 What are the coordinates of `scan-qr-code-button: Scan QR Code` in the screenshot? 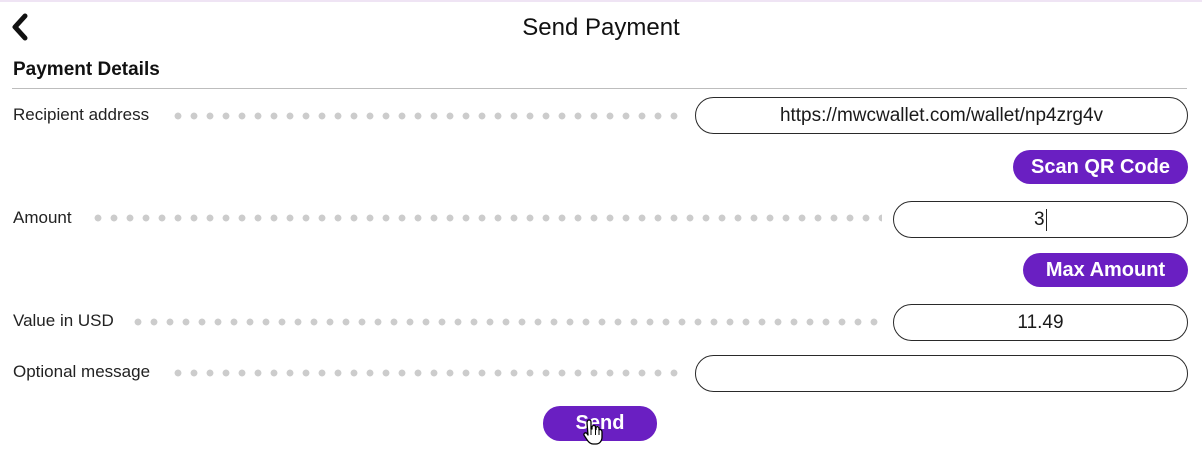 It's located at (1100, 167).